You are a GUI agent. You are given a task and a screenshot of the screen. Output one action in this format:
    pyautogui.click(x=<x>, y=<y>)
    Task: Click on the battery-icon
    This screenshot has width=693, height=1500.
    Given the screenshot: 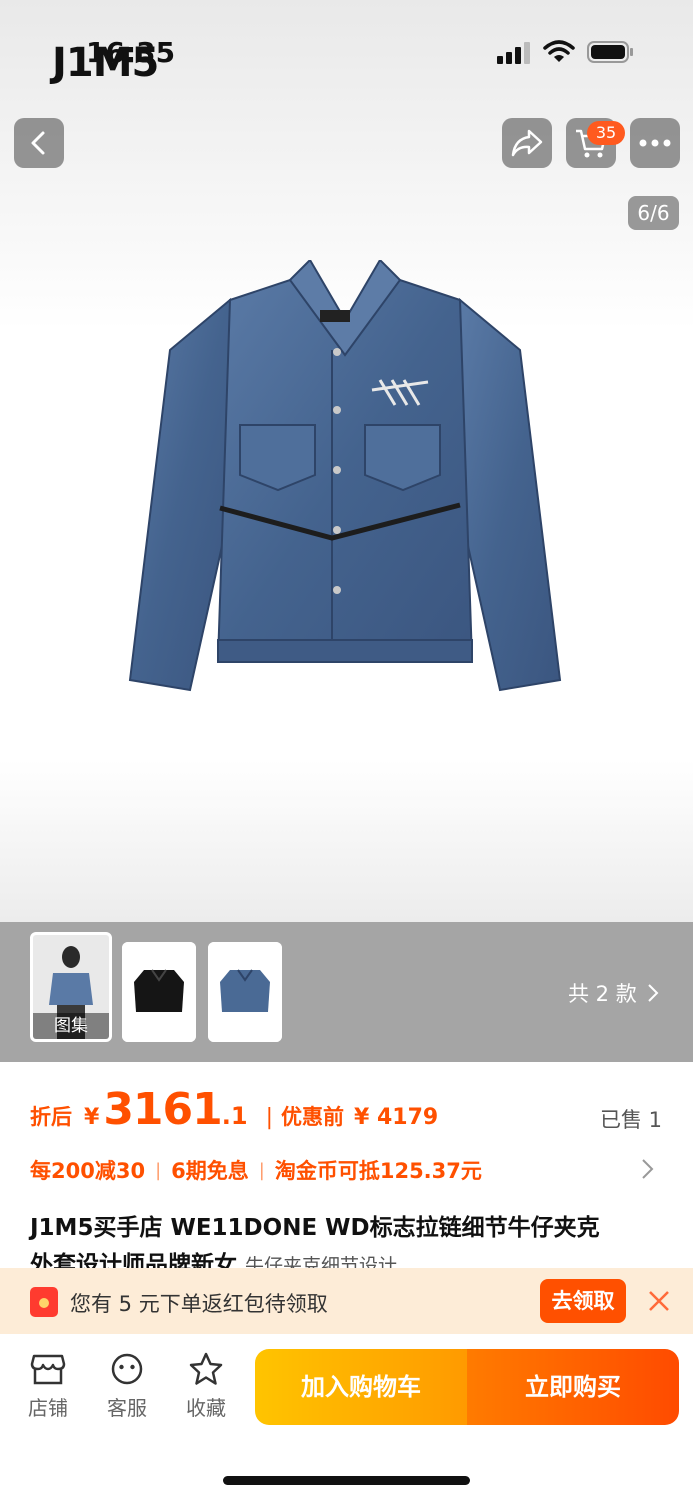 What is the action you would take?
    pyautogui.click(x=610, y=52)
    